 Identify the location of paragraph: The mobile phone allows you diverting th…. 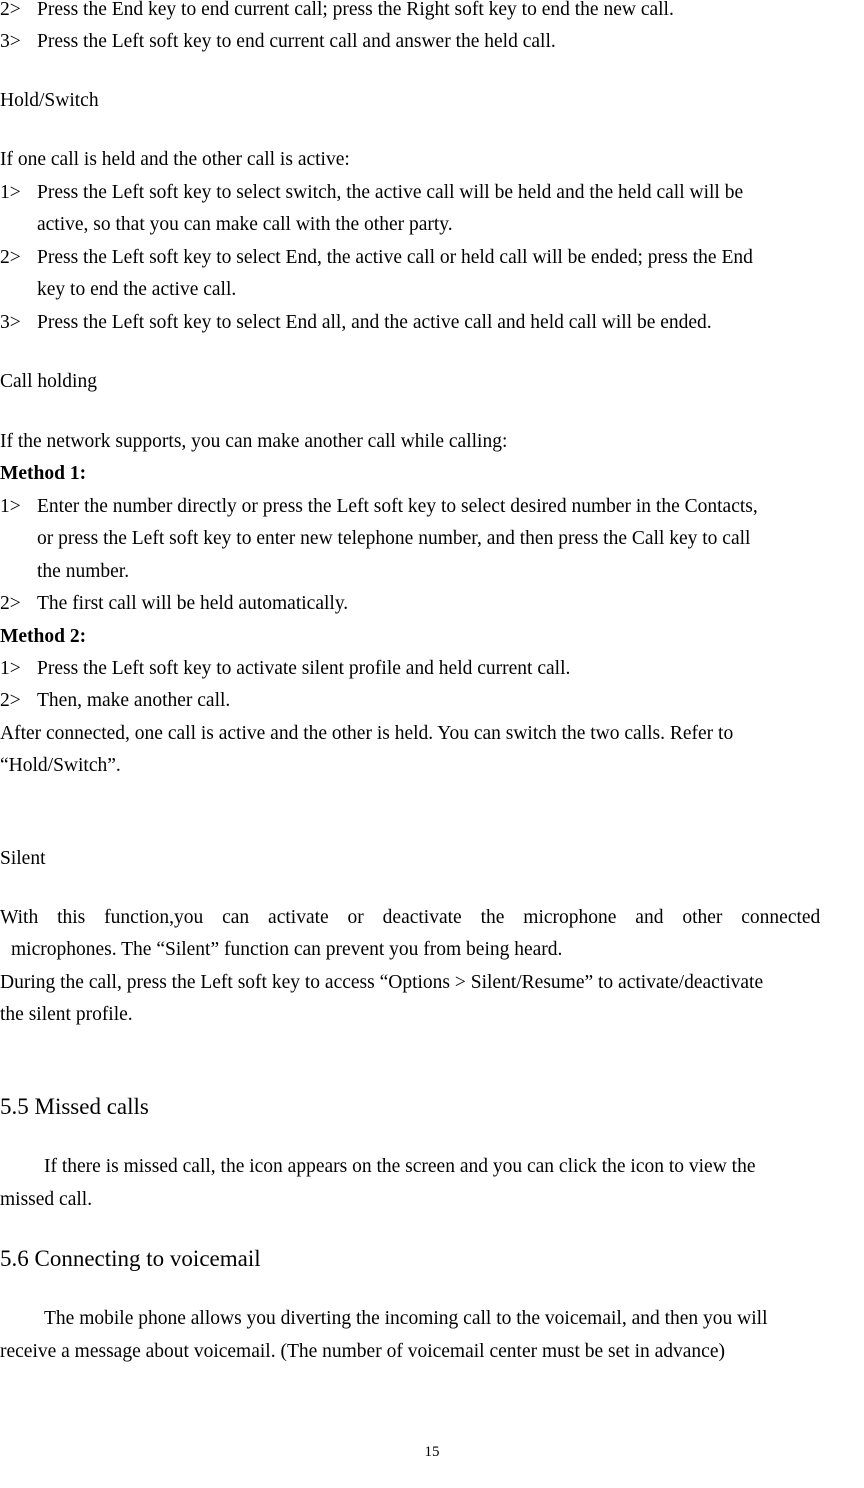
(406, 1318).